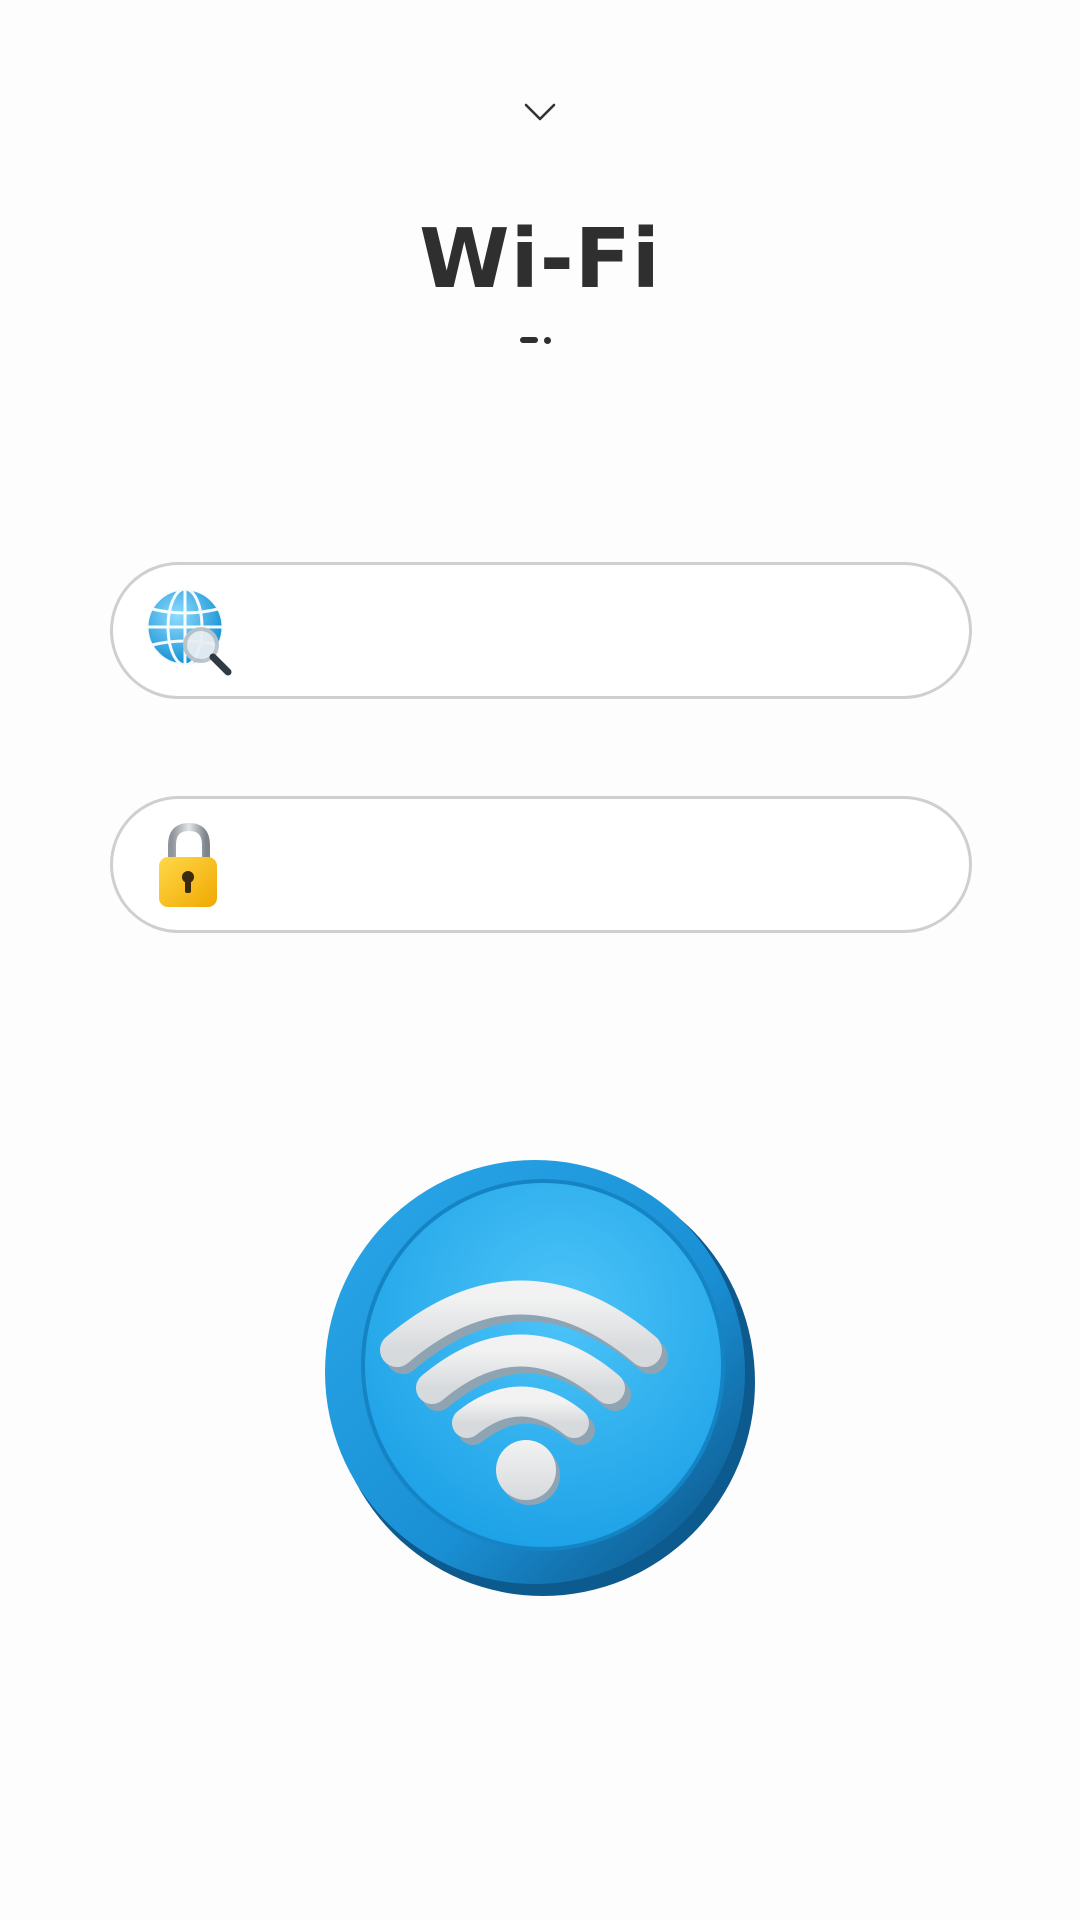  I want to click on chevron-down-icon, so click(540, 112).